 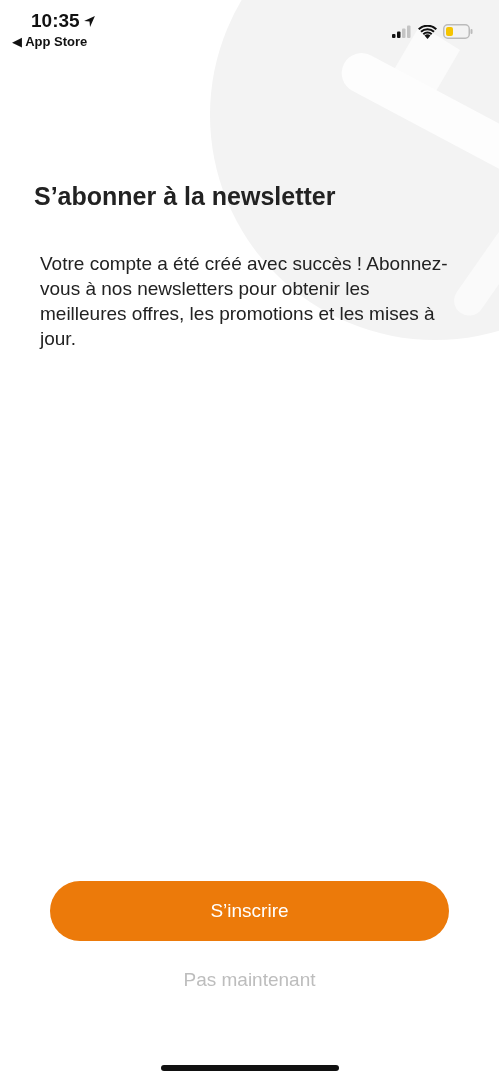 What do you see at coordinates (458, 31) in the screenshot?
I see `battery-icon` at bounding box center [458, 31].